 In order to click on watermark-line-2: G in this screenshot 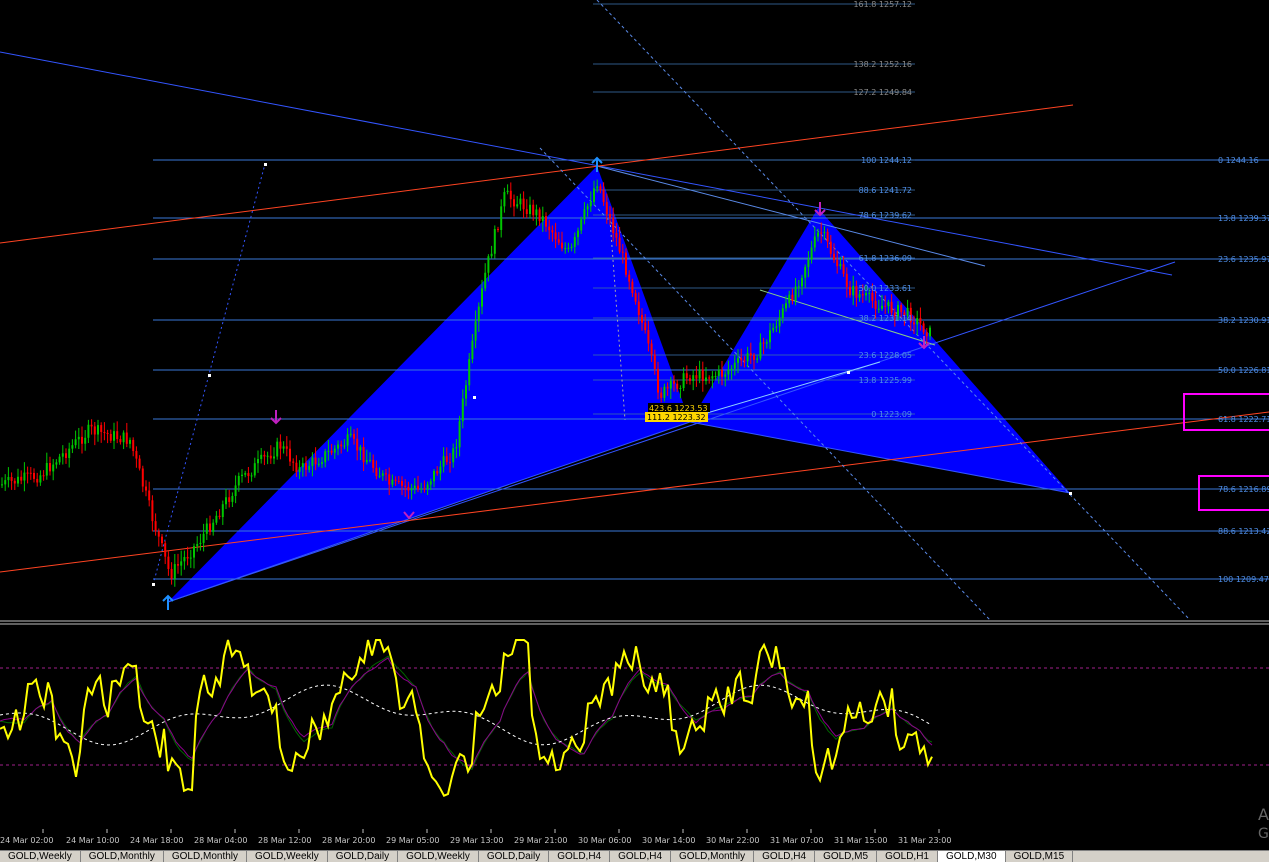, I will do `click(1263, 834)`.